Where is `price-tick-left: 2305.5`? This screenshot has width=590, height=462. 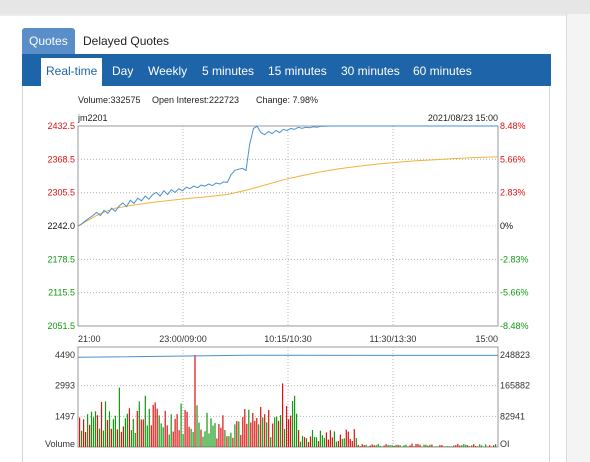
price-tick-left: 2305.5 is located at coordinates (61, 193).